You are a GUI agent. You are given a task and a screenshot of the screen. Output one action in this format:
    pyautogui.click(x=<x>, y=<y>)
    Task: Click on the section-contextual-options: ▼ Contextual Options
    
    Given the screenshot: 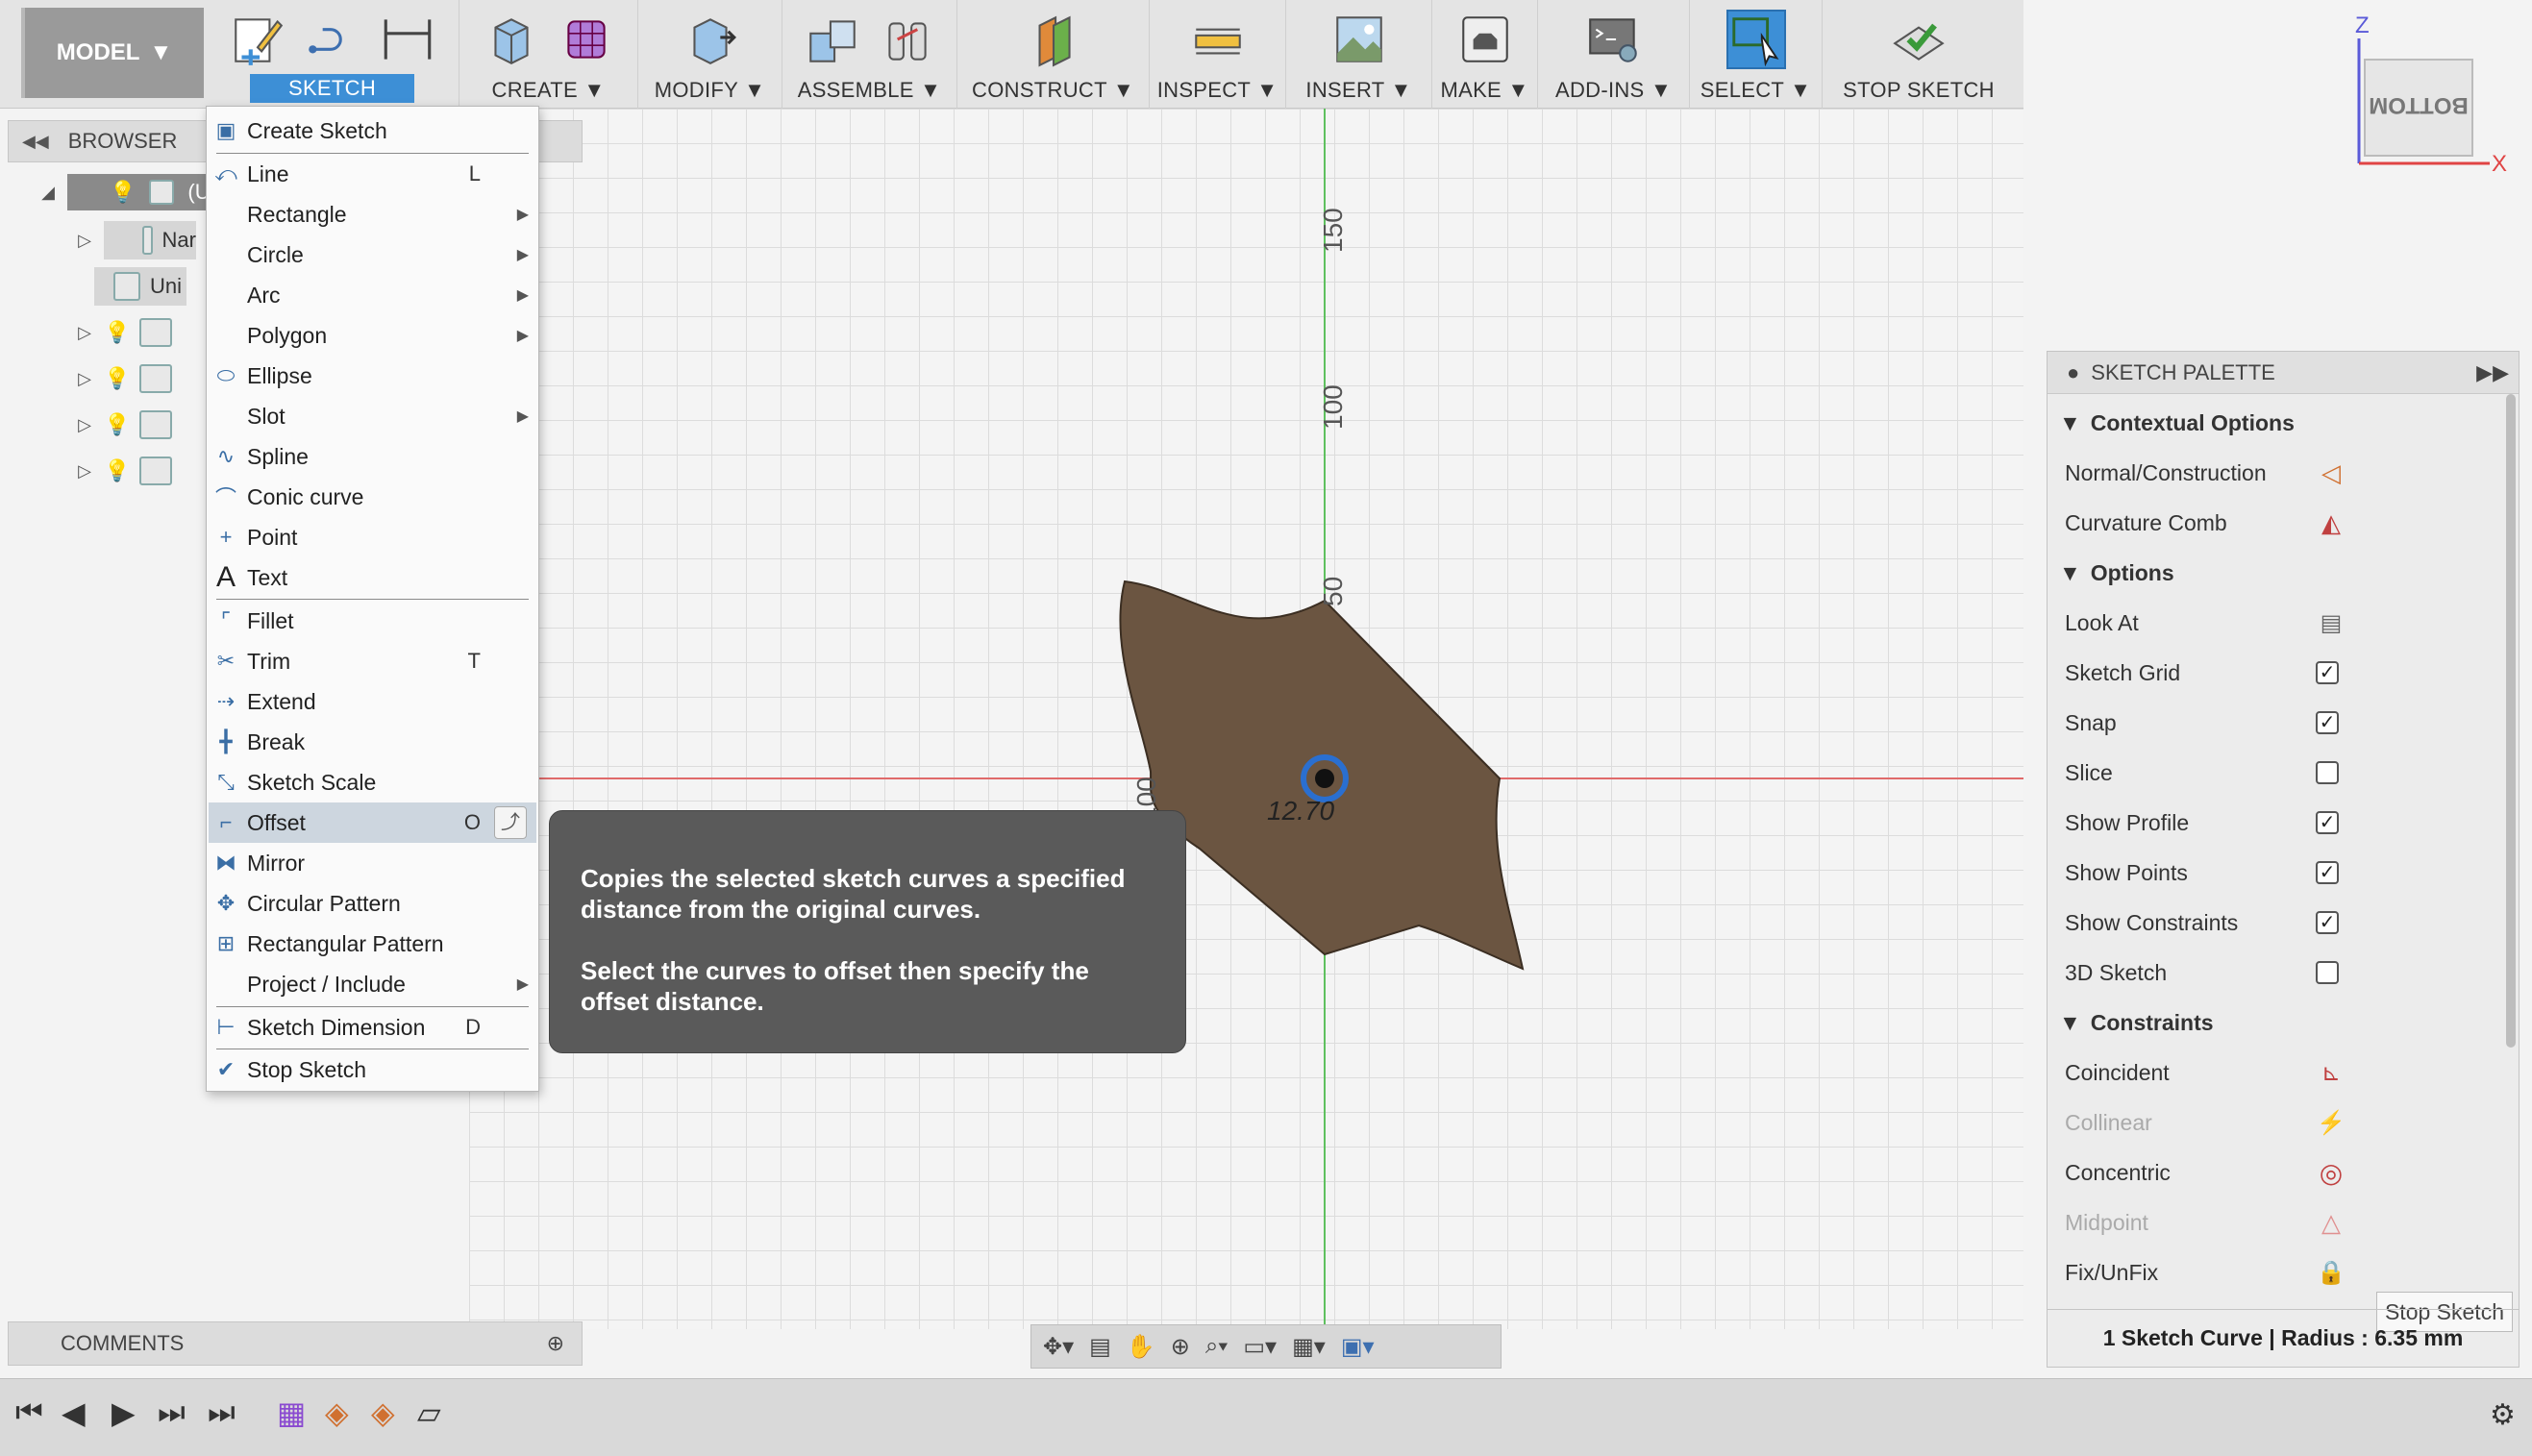 What is the action you would take?
    pyautogui.click(x=2171, y=423)
    